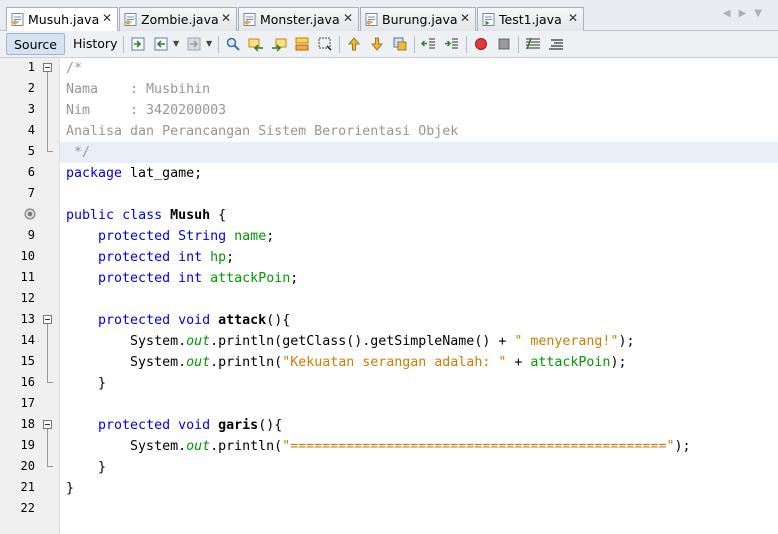 The width and height of the screenshot is (778, 534). Describe the element at coordinates (95, 44) in the screenshot. I see `history-view-button: History` at that location.